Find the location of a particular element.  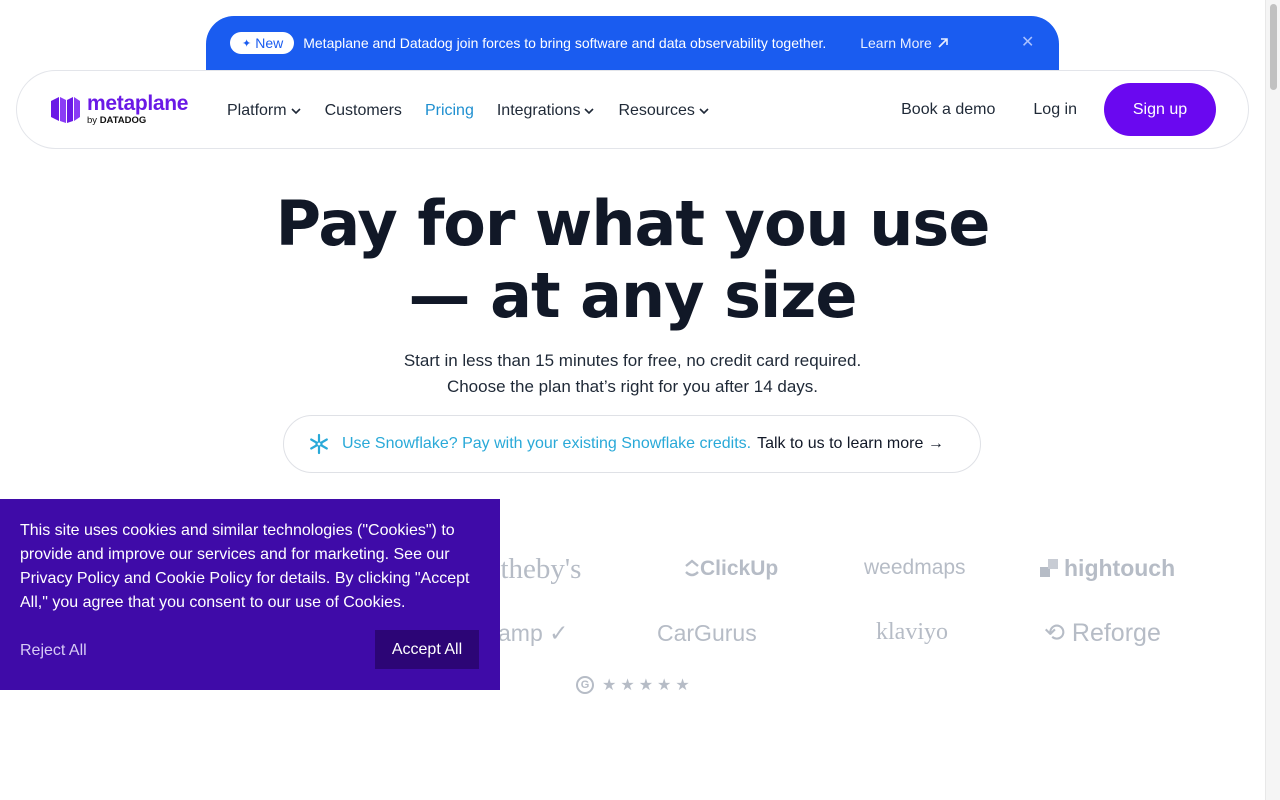

klaviyo-logo: klaviyo is located at coordinates (912, 632).